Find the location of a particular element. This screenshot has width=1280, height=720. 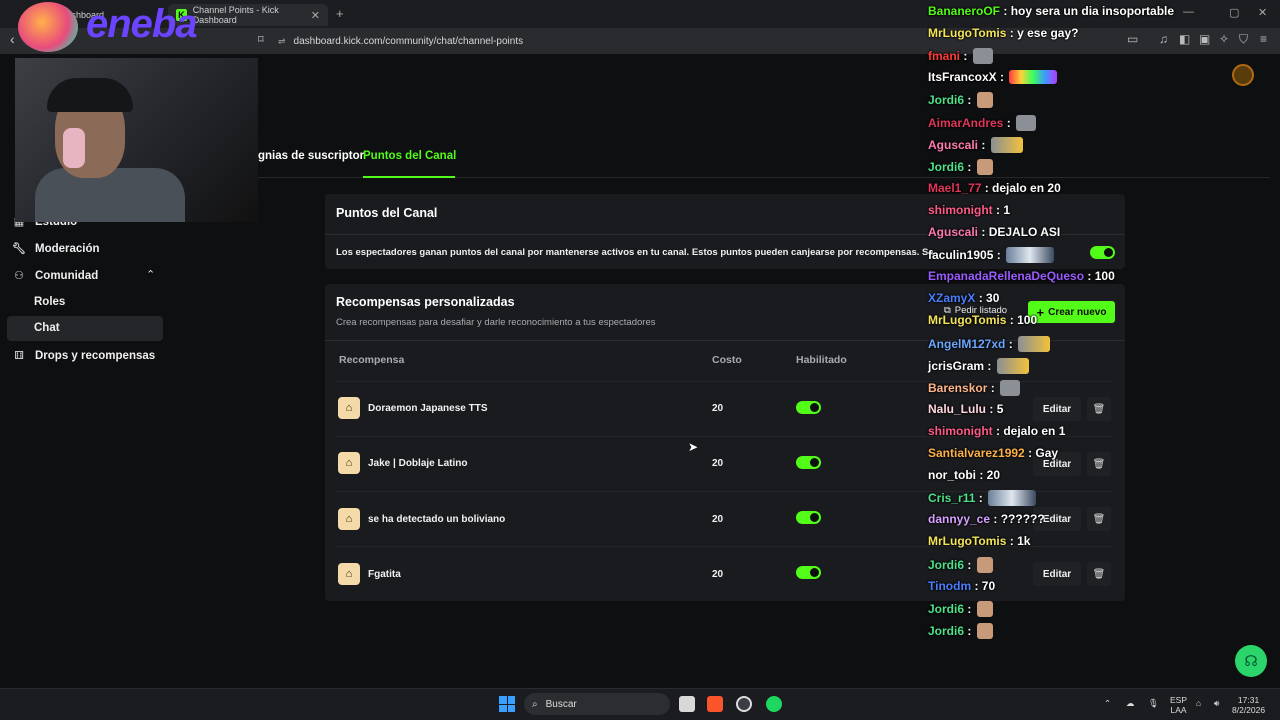

close-window-icon: ✕ is located at coordinates (1262, 12).